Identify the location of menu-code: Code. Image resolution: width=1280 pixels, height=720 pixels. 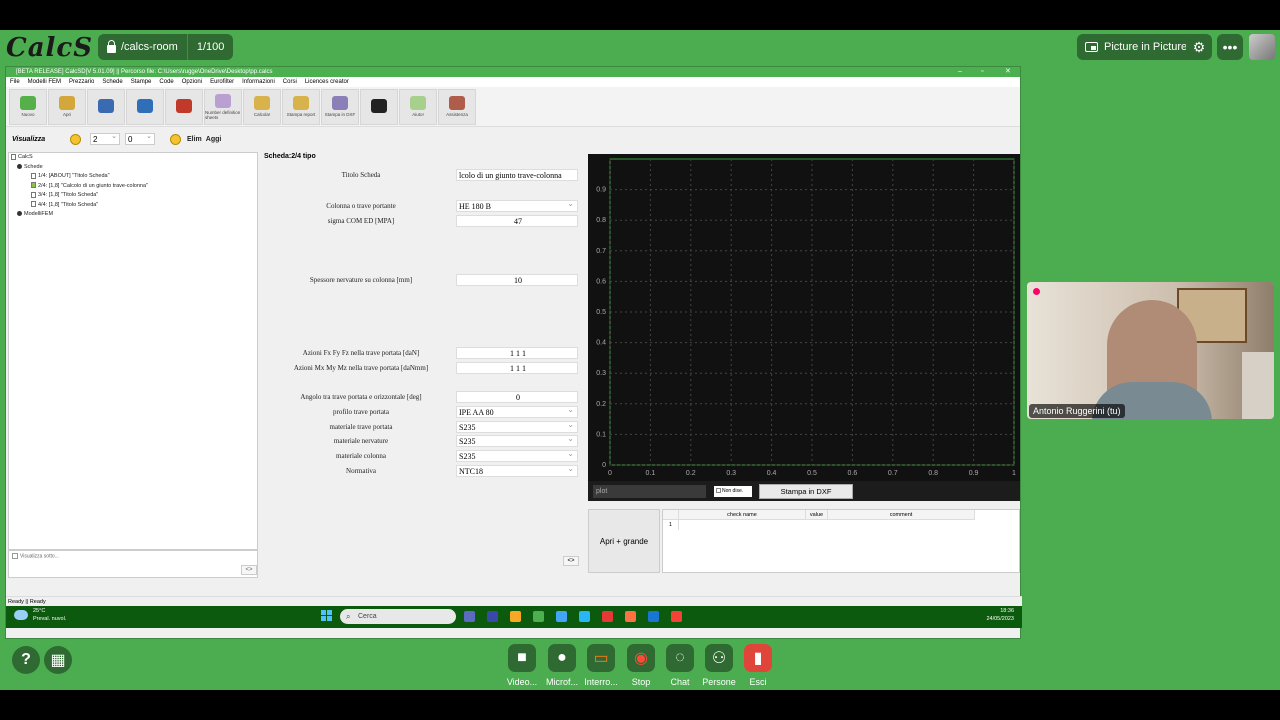
(166, 82).